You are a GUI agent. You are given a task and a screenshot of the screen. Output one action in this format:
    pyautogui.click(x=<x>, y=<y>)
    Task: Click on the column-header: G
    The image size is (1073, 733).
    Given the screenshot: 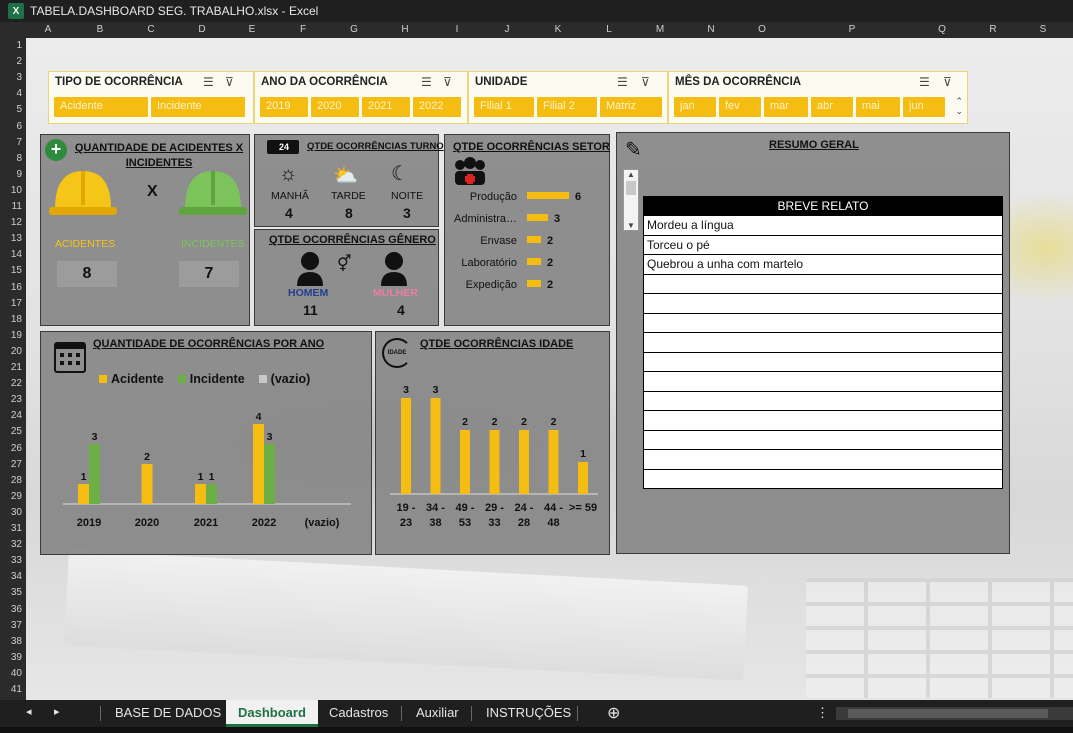 What is the action you would take?
    pyautogui.click(x=354, y=29)
    